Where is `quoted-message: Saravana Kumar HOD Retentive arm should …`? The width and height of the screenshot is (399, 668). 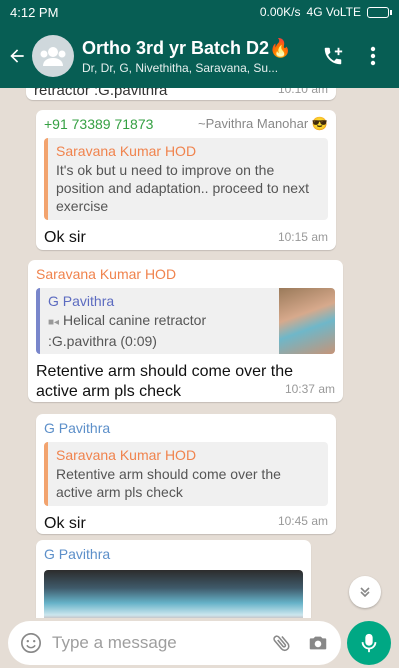
quoted-message: Saravana Kumar HOD Retentive arm should … is located at coordinates (186, 474).